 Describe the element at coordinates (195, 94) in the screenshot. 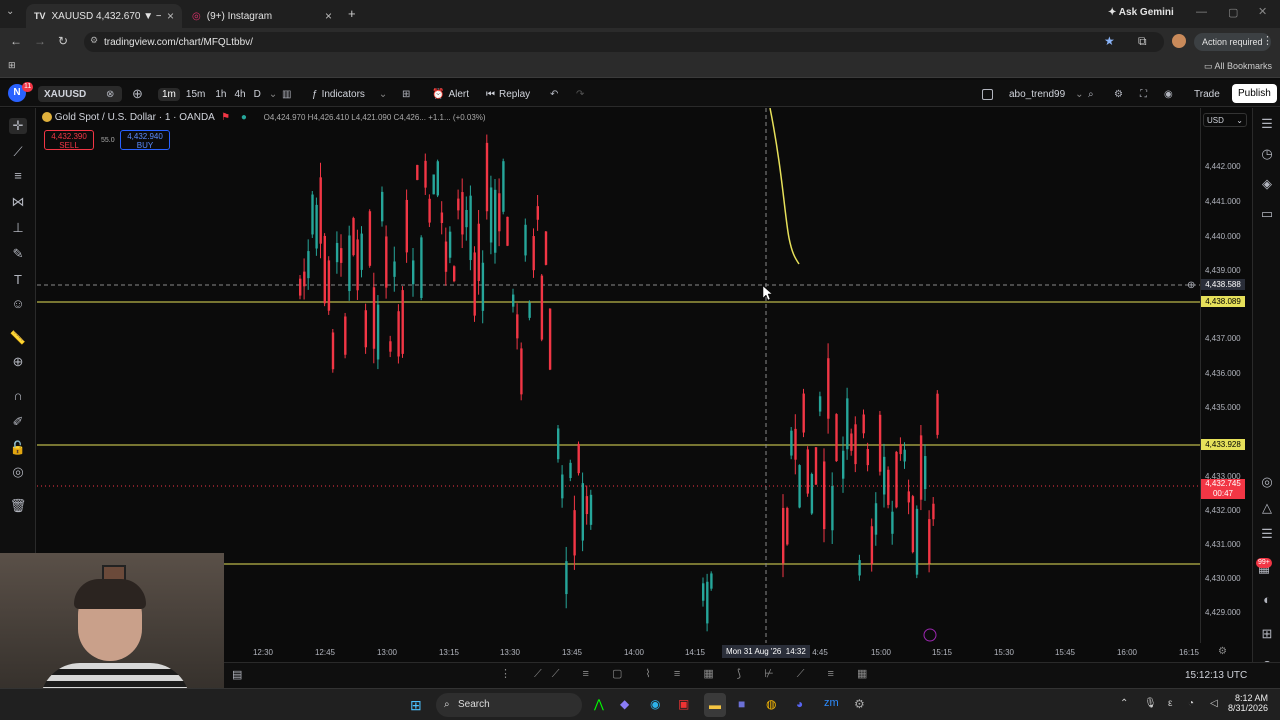

I see `interval-15m: 15m` at that location.